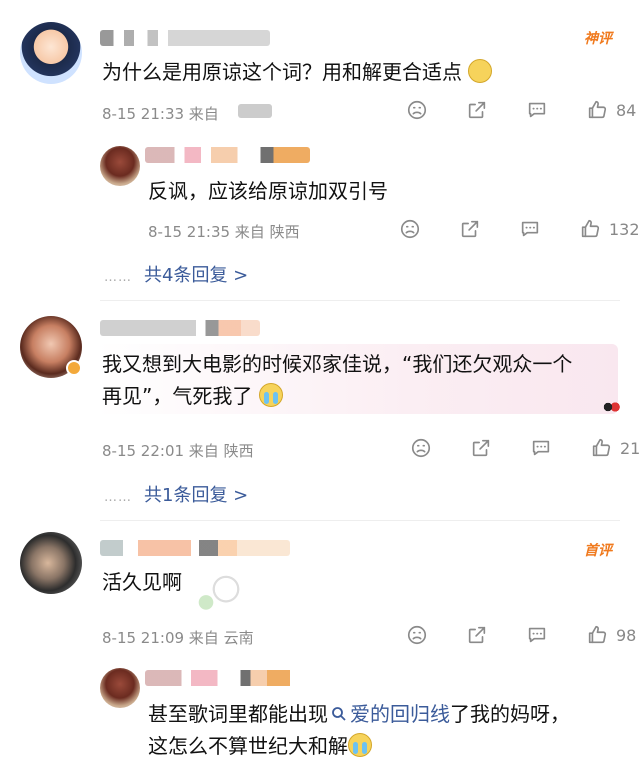 The width and height of the screenshot is (640, 757). What do you see at coordinates (608, 407) in the screenshot?
I see `decoration-icon` at bounding box center [608, 407].